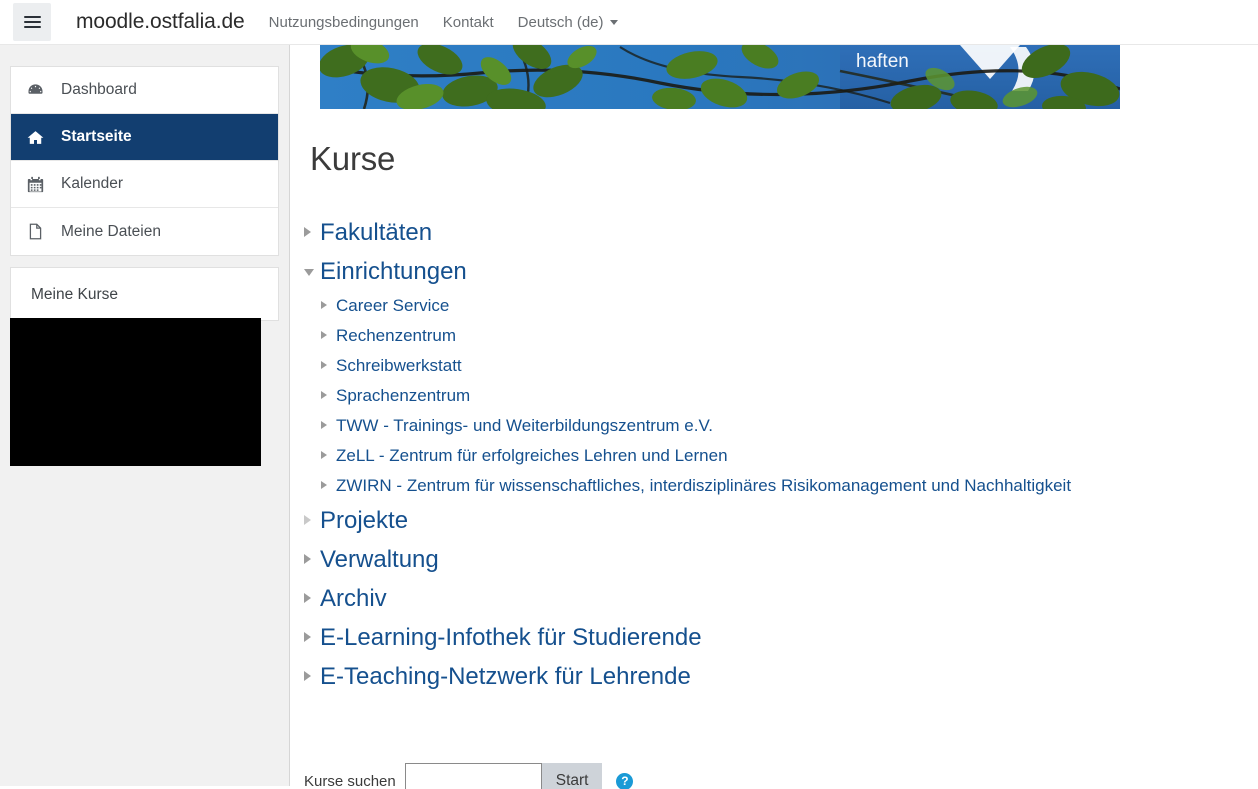  I want to click on calendar-icon, so click(38, 184).